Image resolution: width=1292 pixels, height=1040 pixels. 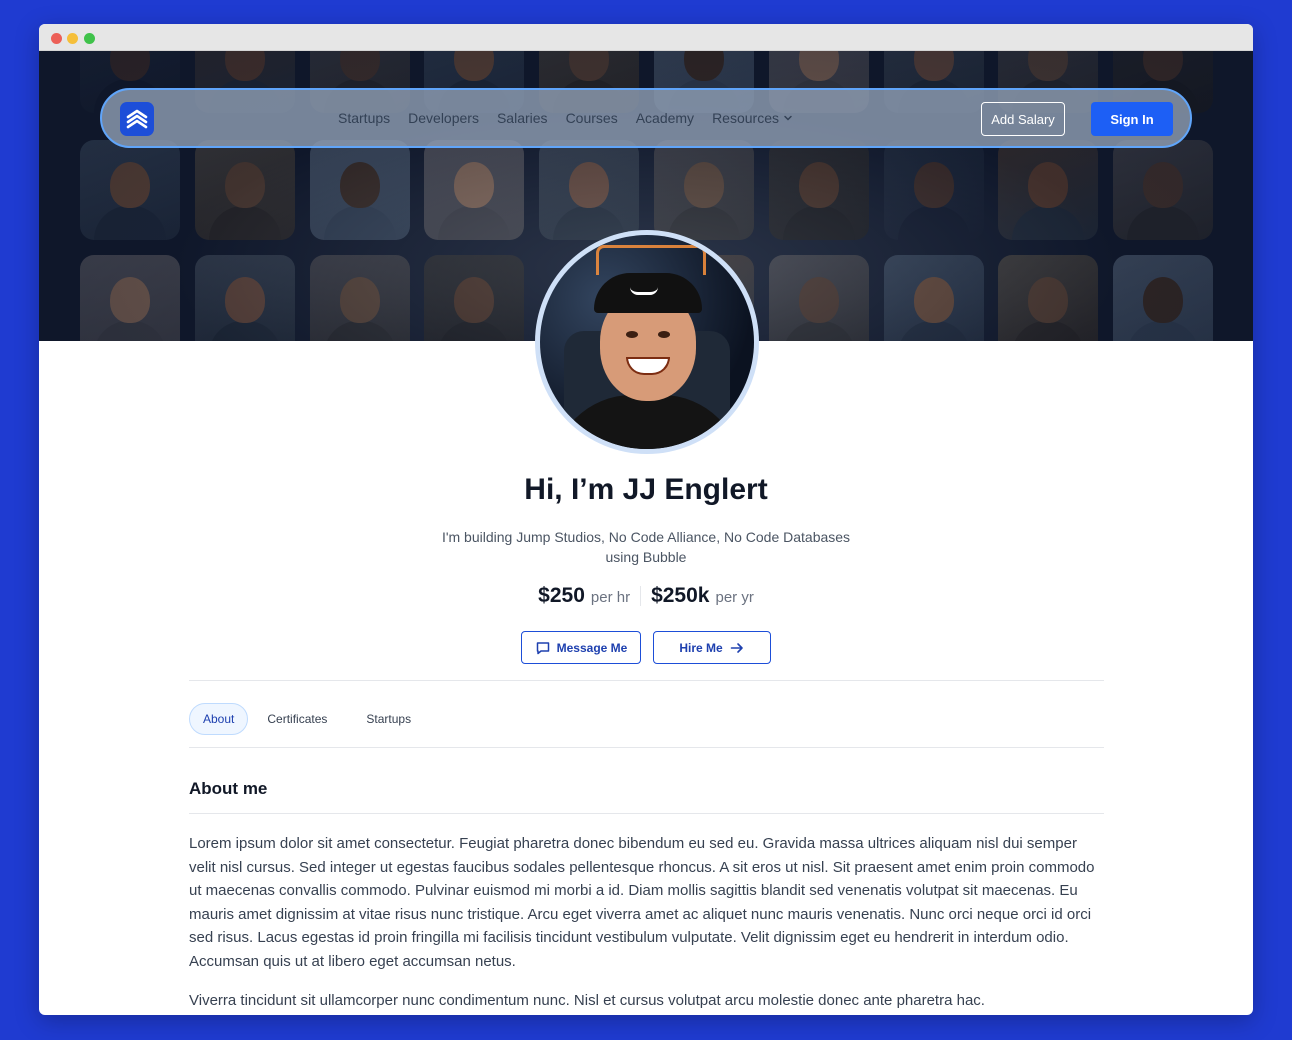 What do you see at coordinates (297, 719) in the screenshot?
I see `tab-certificates: Certificates` at bounding box center [297, 719].